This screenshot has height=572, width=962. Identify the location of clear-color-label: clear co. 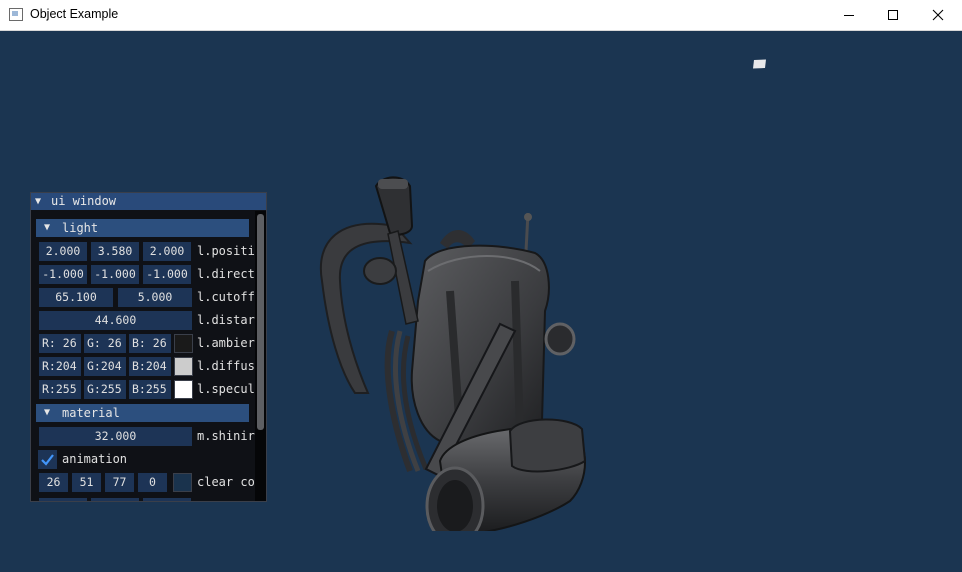
(226, 482).